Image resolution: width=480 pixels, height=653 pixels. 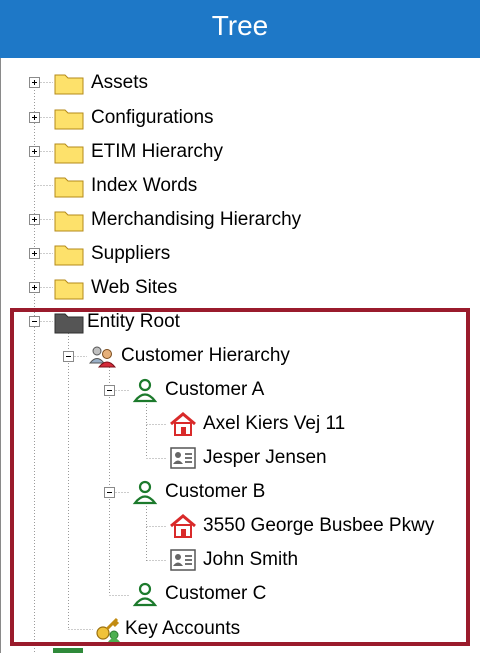 I want to click on expand-configurations-button, so click(x=34, y=117).